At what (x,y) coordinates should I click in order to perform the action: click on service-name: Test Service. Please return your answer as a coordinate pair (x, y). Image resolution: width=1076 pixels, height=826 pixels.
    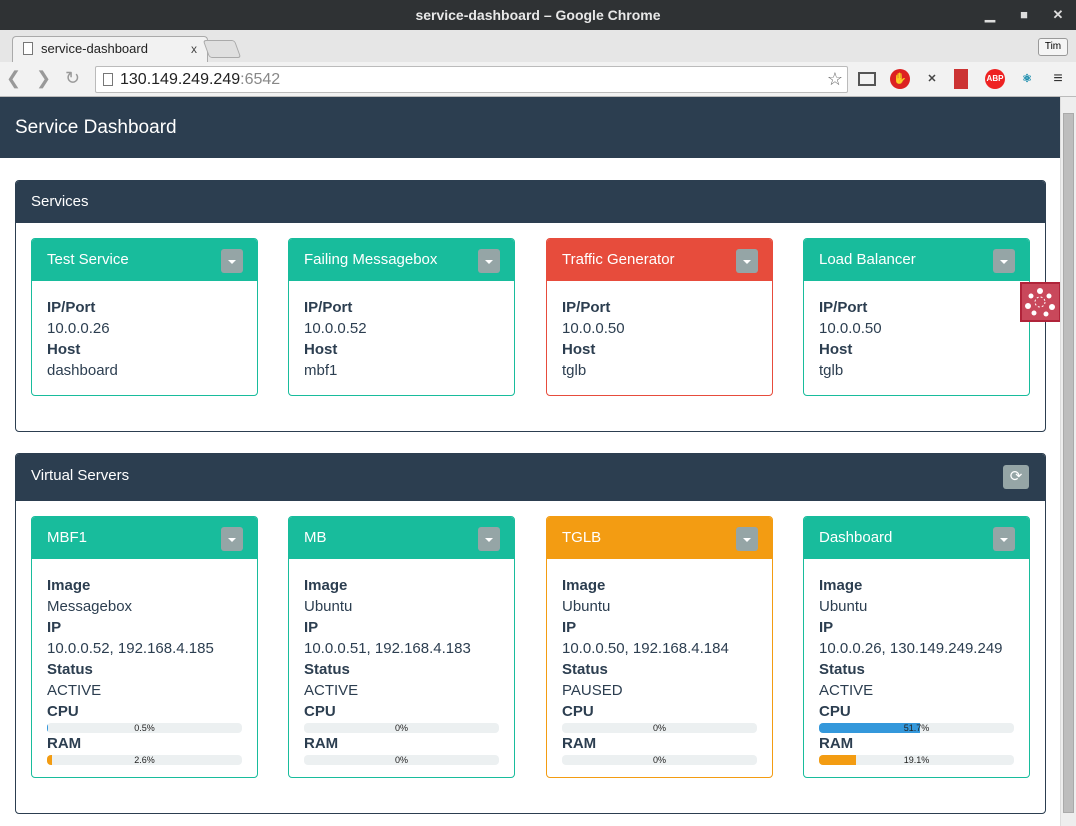
    Looking at the image, I should click on (88, 259).